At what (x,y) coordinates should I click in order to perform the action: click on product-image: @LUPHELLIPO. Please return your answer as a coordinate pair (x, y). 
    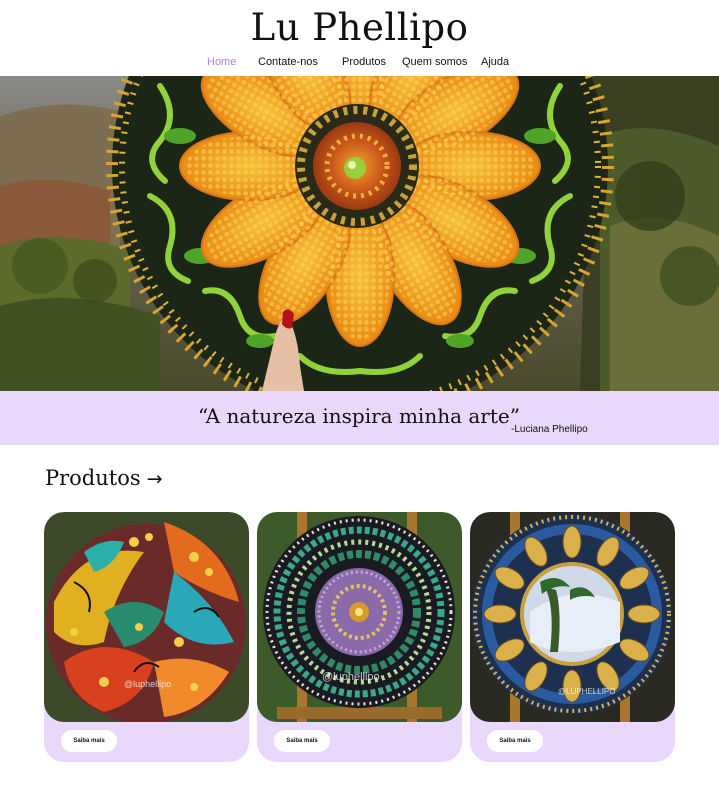
    Looking at the image, I should click on (572, 617).